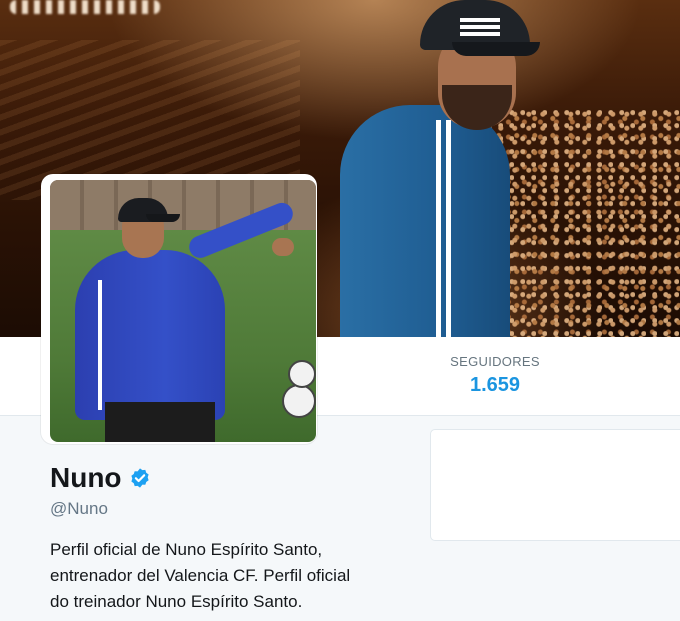 The height and width of the screenshot is (621, 680). Describe the element at coordinates (495, 361) in the screenshot. I see `followers-label: SEGUIDORES` at that location.